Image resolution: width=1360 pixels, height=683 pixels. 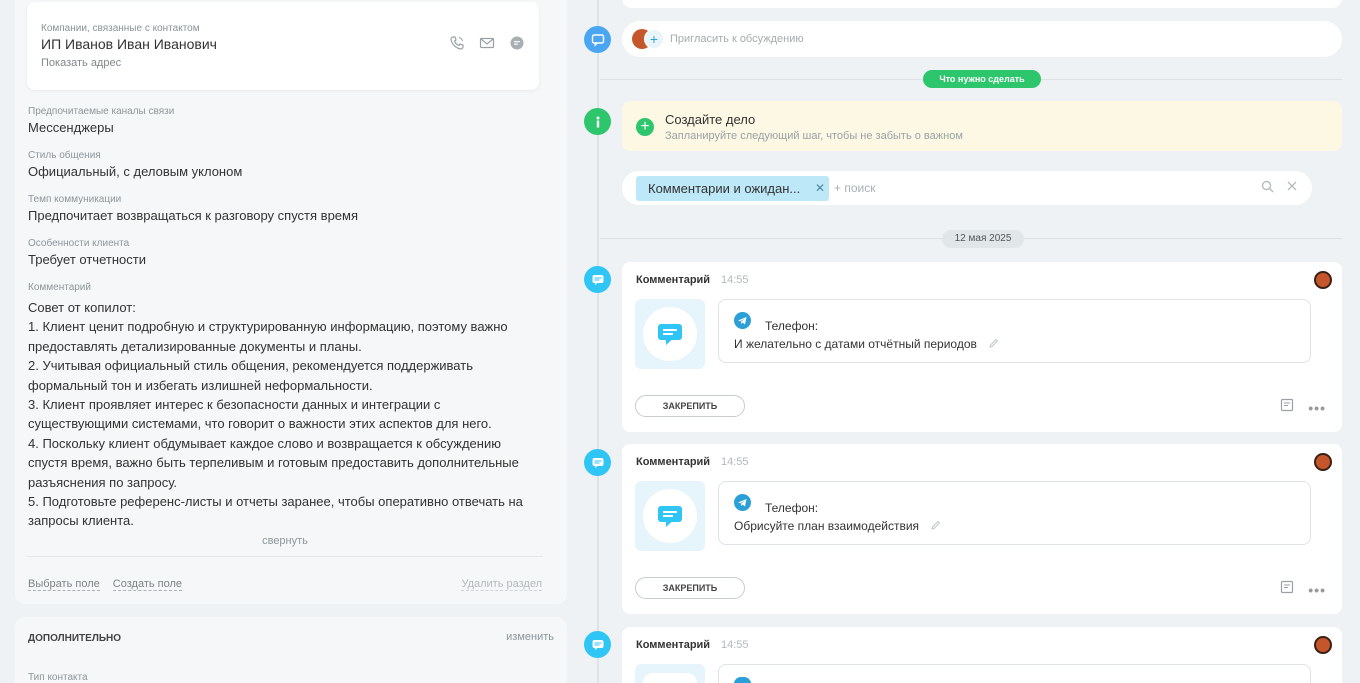 What do you see at coordinates (103, 482) in the screenshot?
I see `comment-line: разъяснения по запросу.` at bounding box center [103, 482].